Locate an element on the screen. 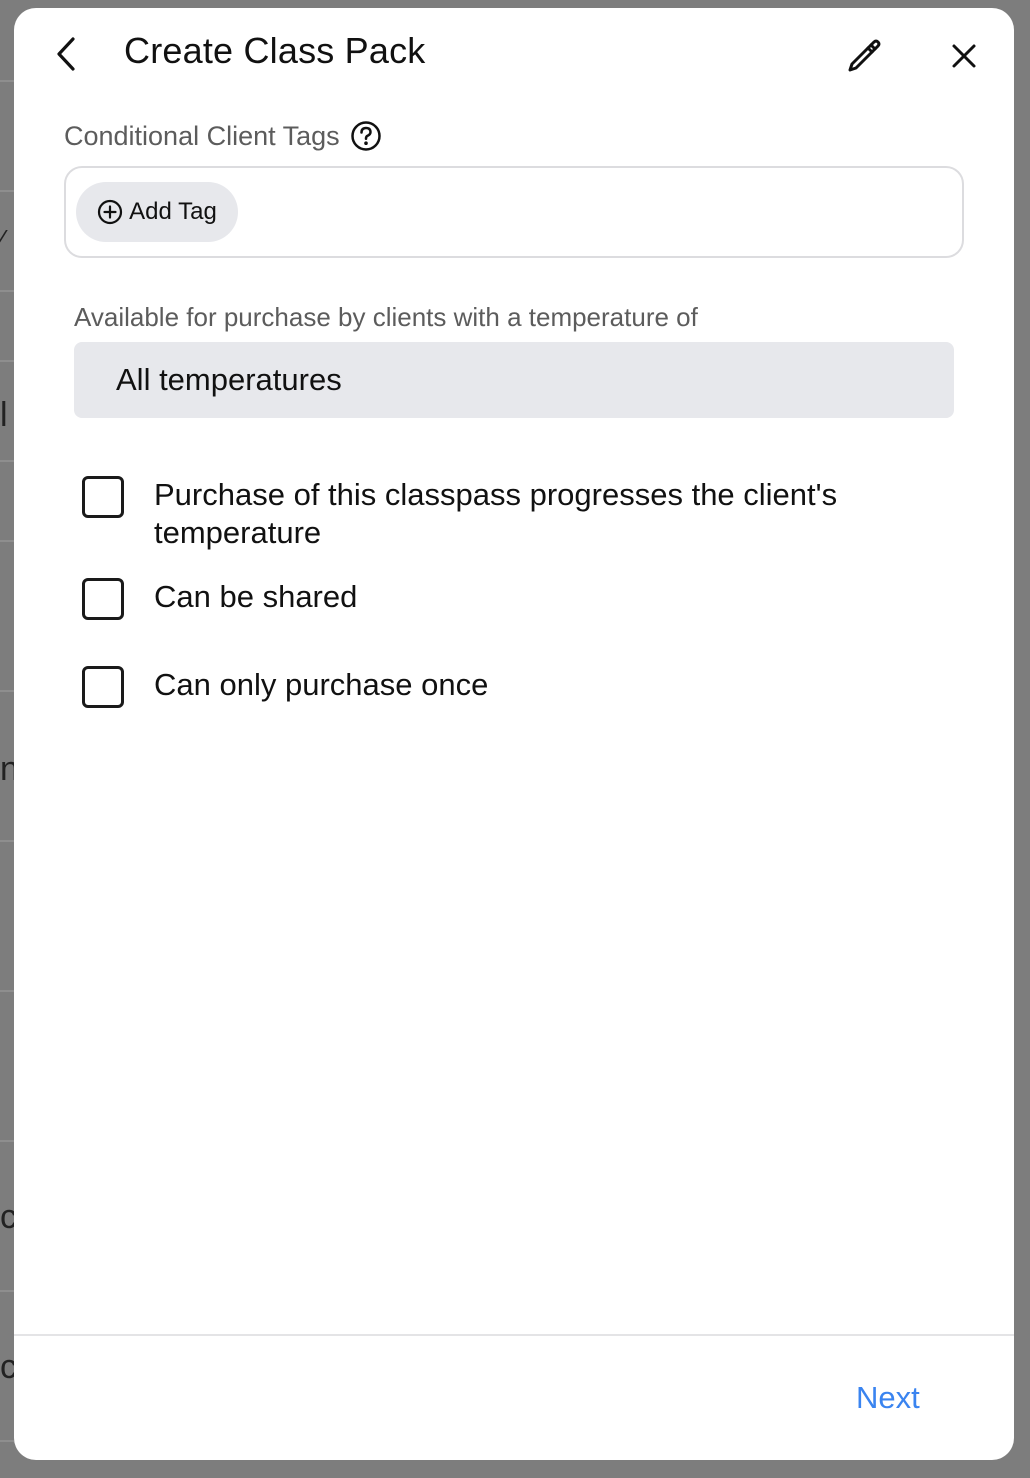  background-text-fragment: ⁄ is located at coordinates (2, 239).